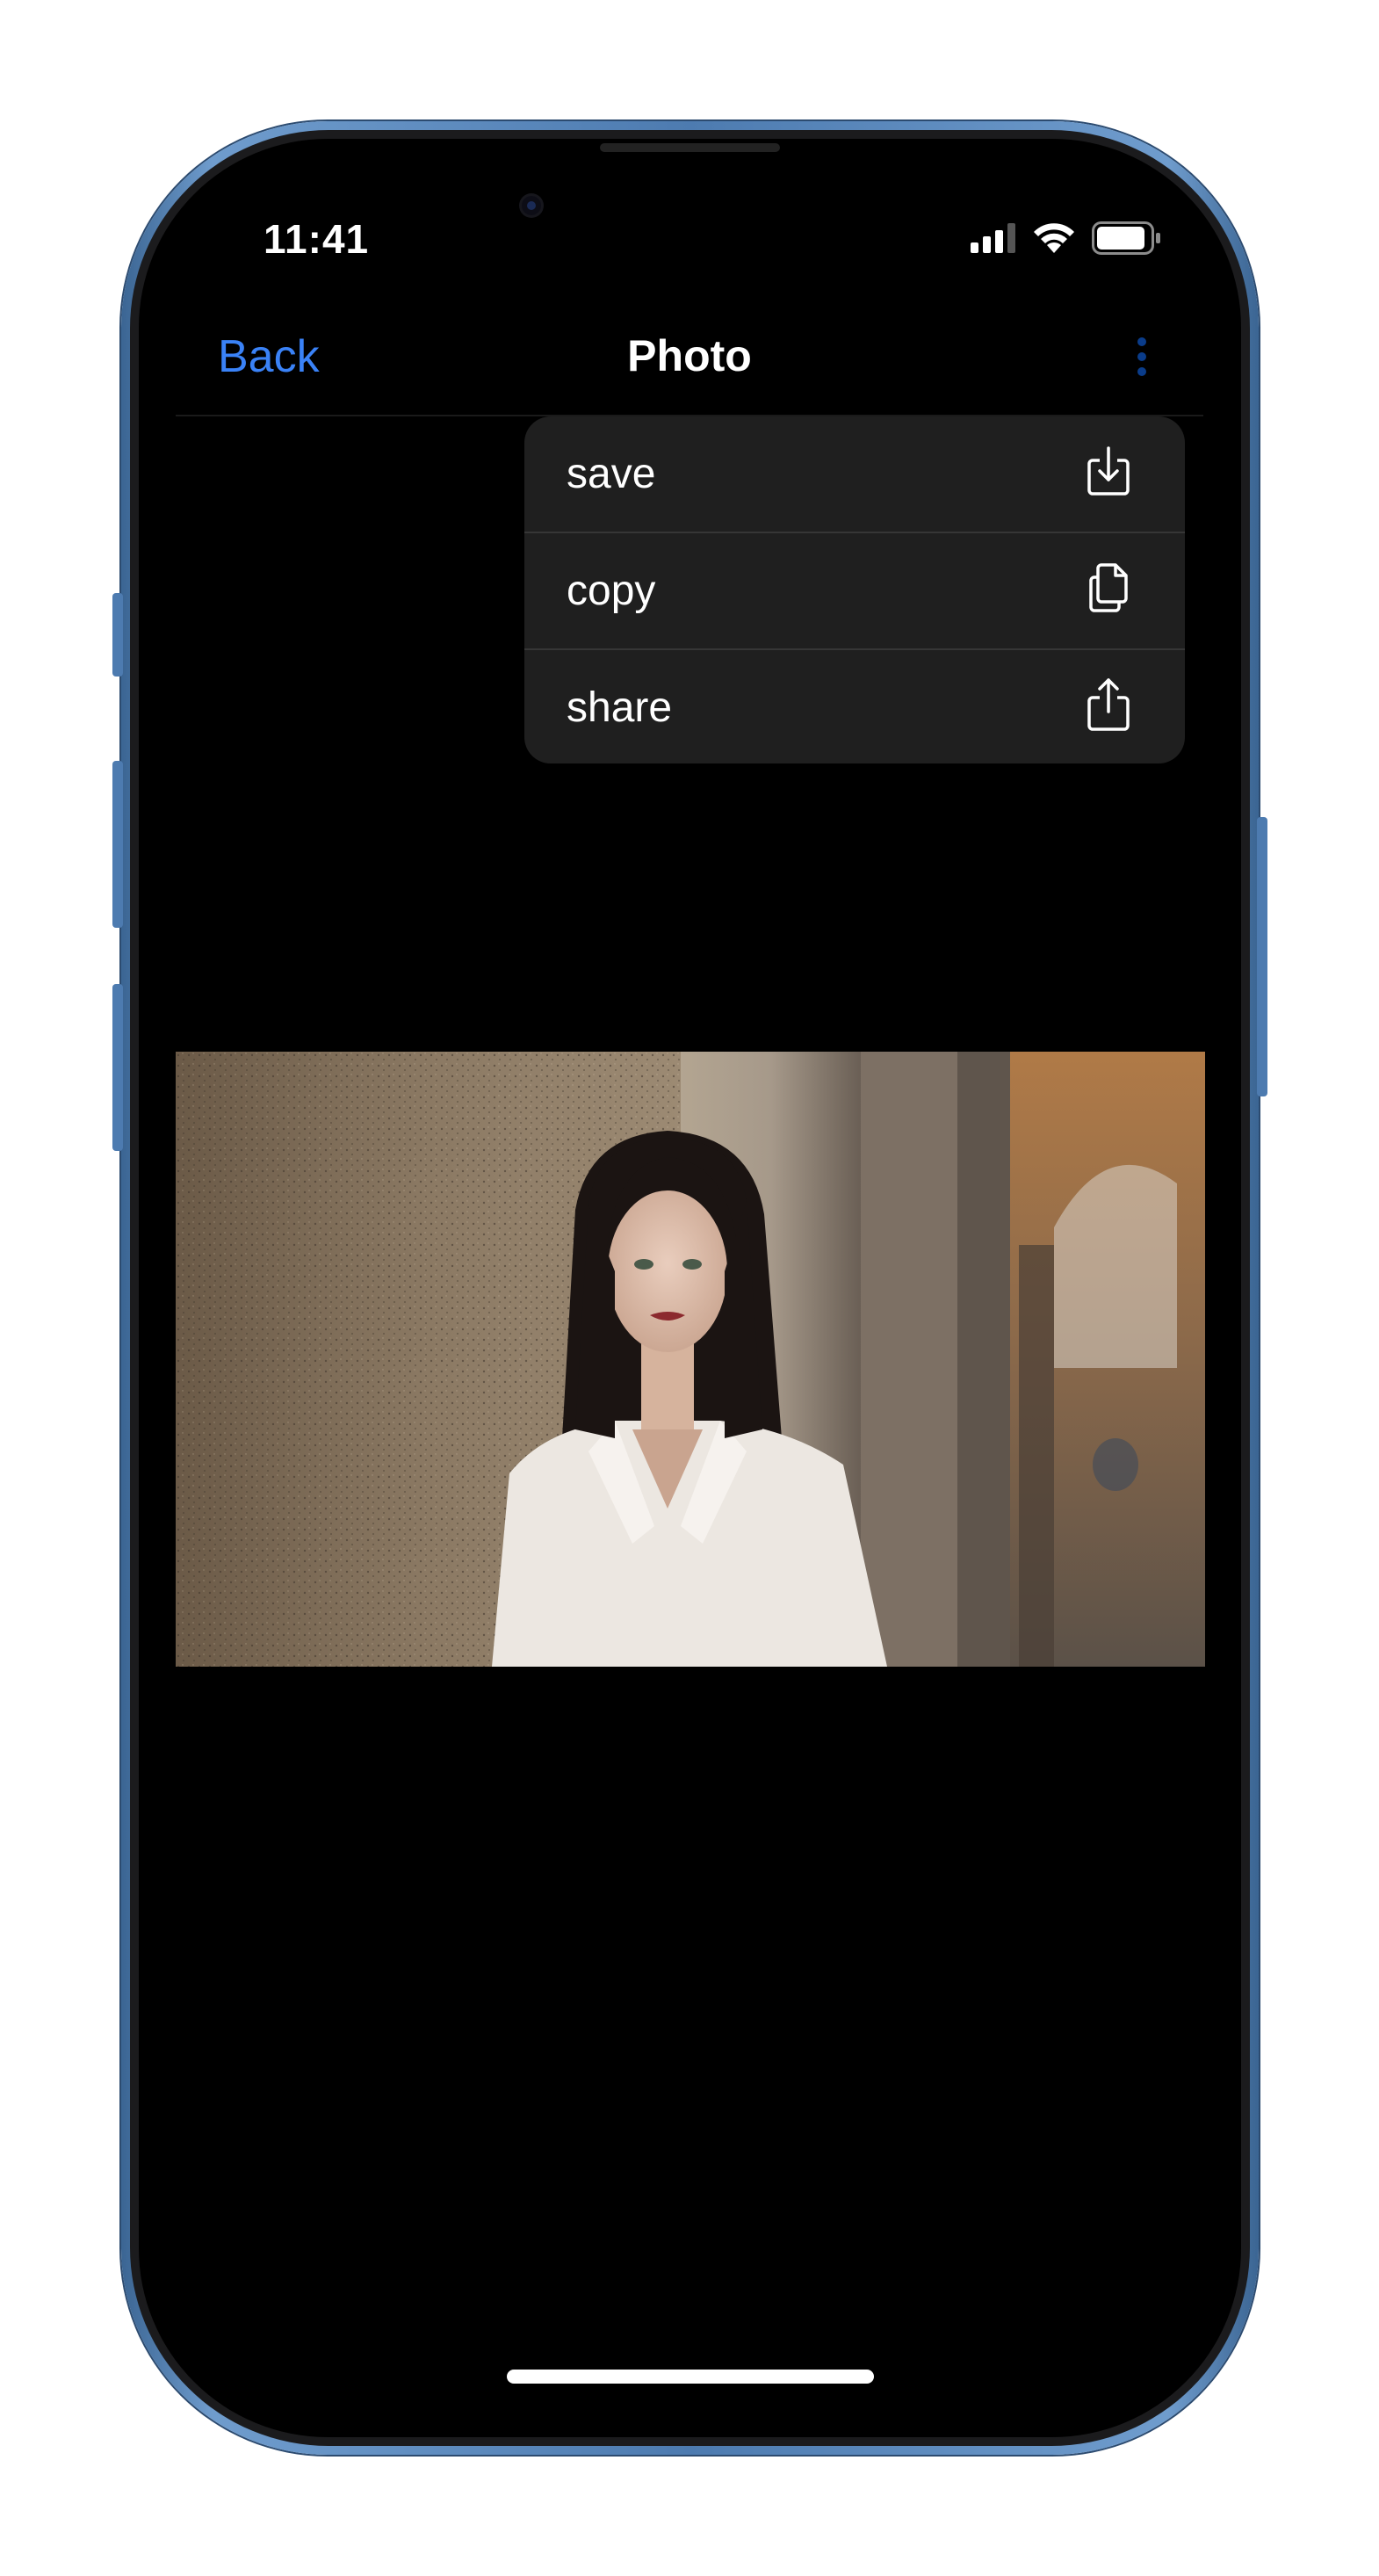 The height and width of the screenshot is (2576, 1379). I want to click on menu-item-copy: copy, so click(854, 590).